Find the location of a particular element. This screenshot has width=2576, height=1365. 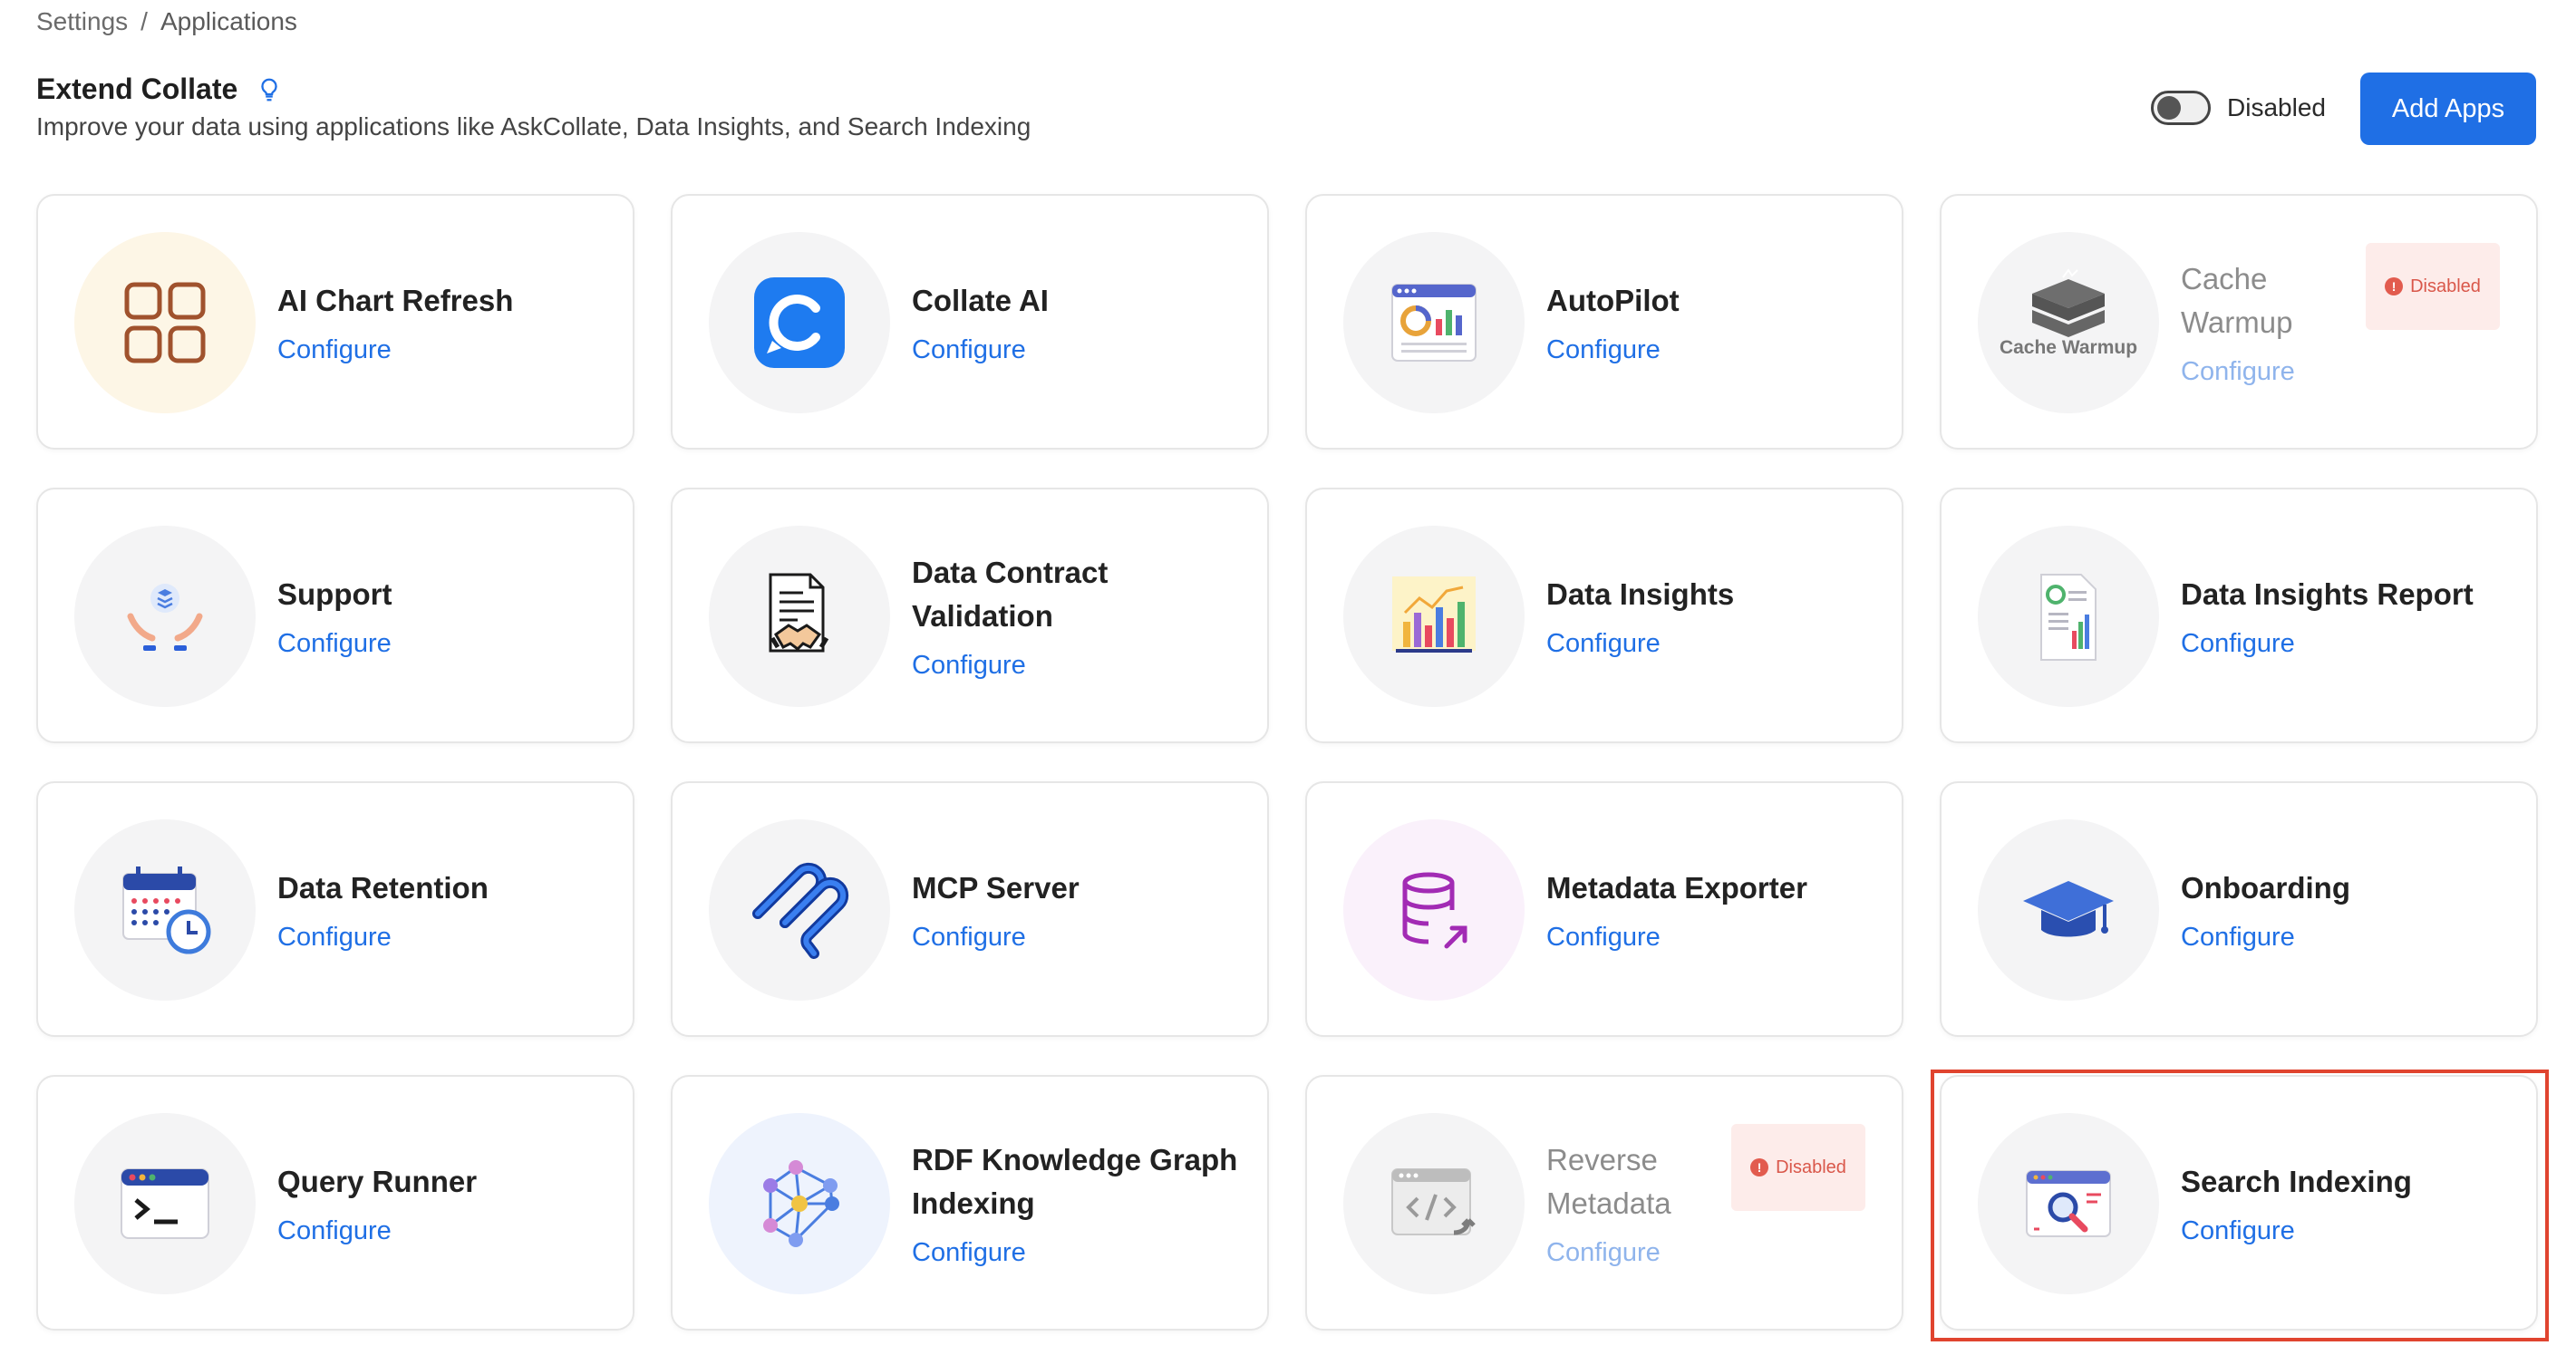

card-body: Reverse Metadata Configure is located at coordinates (1633, 1203).